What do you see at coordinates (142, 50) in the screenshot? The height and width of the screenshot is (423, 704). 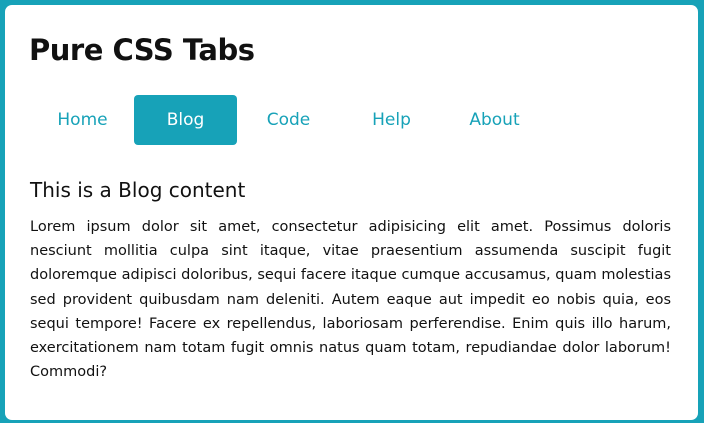 I see `page-title: Pure CSS Tabs` at bounding box center [142, 50].